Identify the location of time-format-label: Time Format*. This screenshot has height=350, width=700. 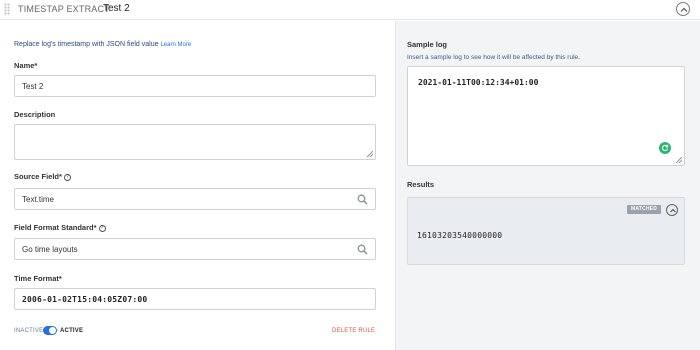
(38, 278).